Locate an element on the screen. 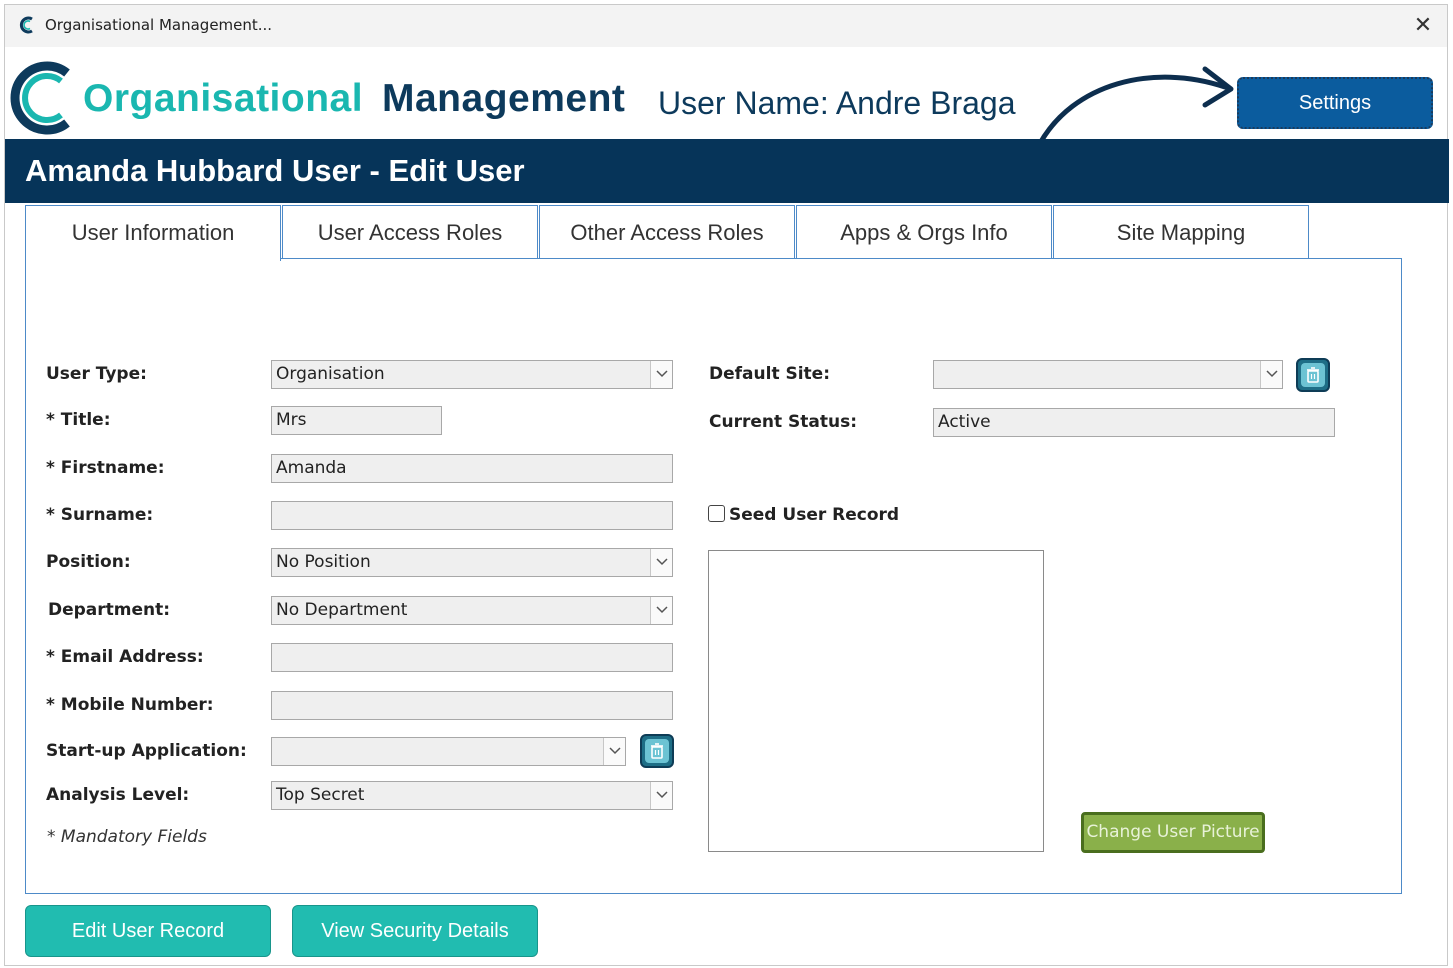  current-status-field: Active is located at coordinates (1134, 422).